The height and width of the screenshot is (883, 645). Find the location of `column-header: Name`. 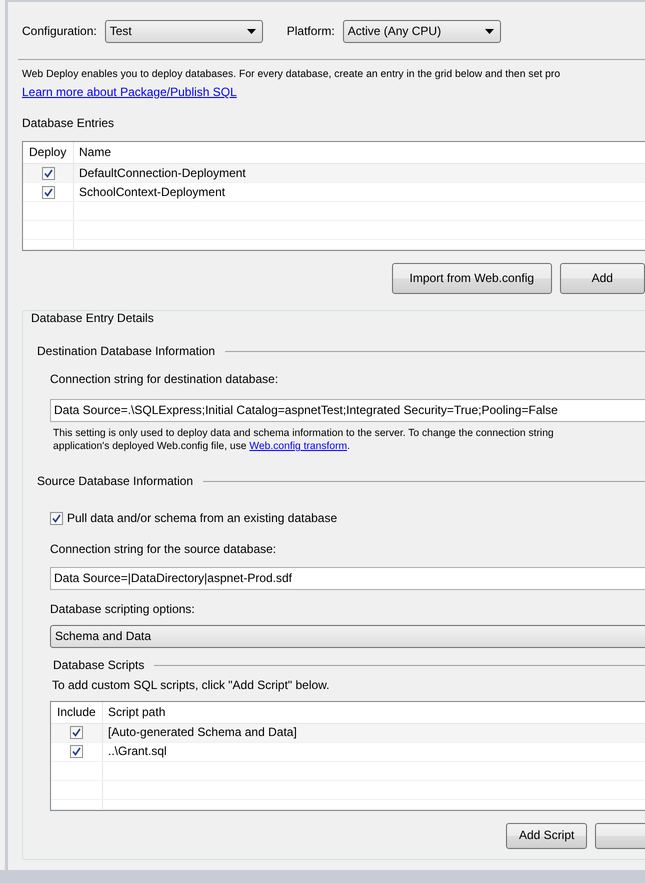

column-header: Name is located at coordinates (93, 152).